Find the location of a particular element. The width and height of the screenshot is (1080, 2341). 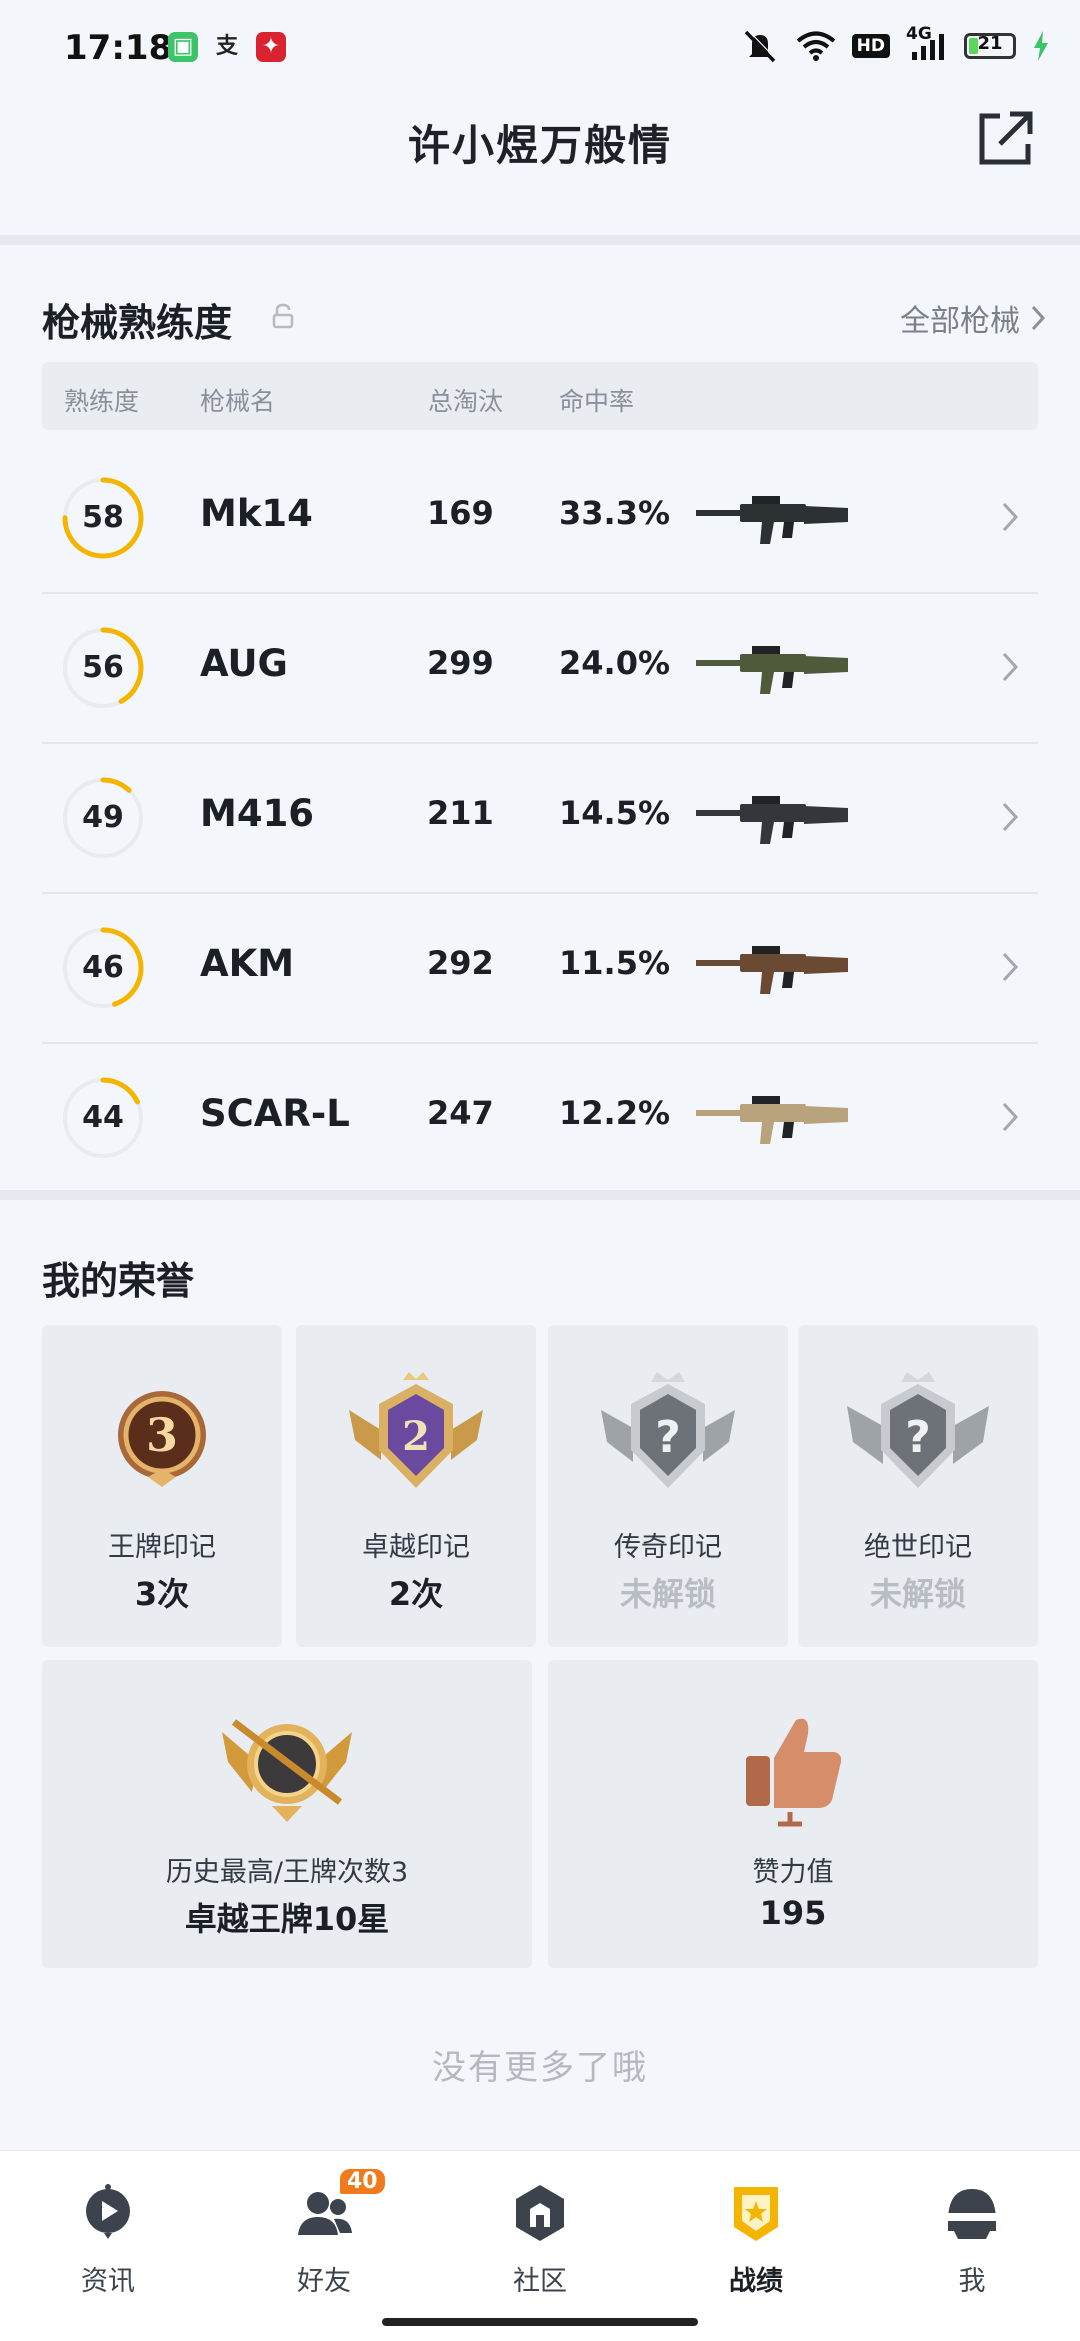

honor-card-ace: 3 王牌印记 3次 is located at coordinates (162, 1486).